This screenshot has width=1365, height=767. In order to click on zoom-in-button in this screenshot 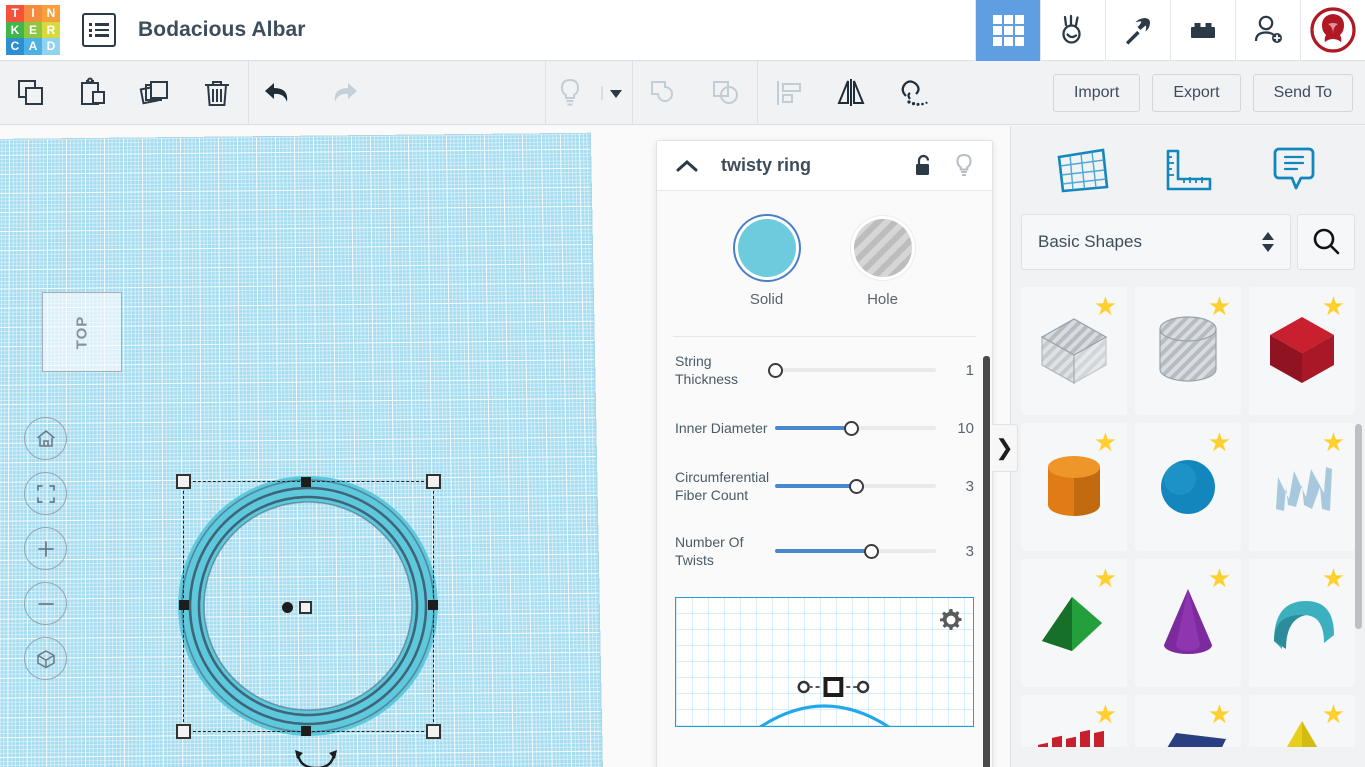, I will do `click(45, 548)`.